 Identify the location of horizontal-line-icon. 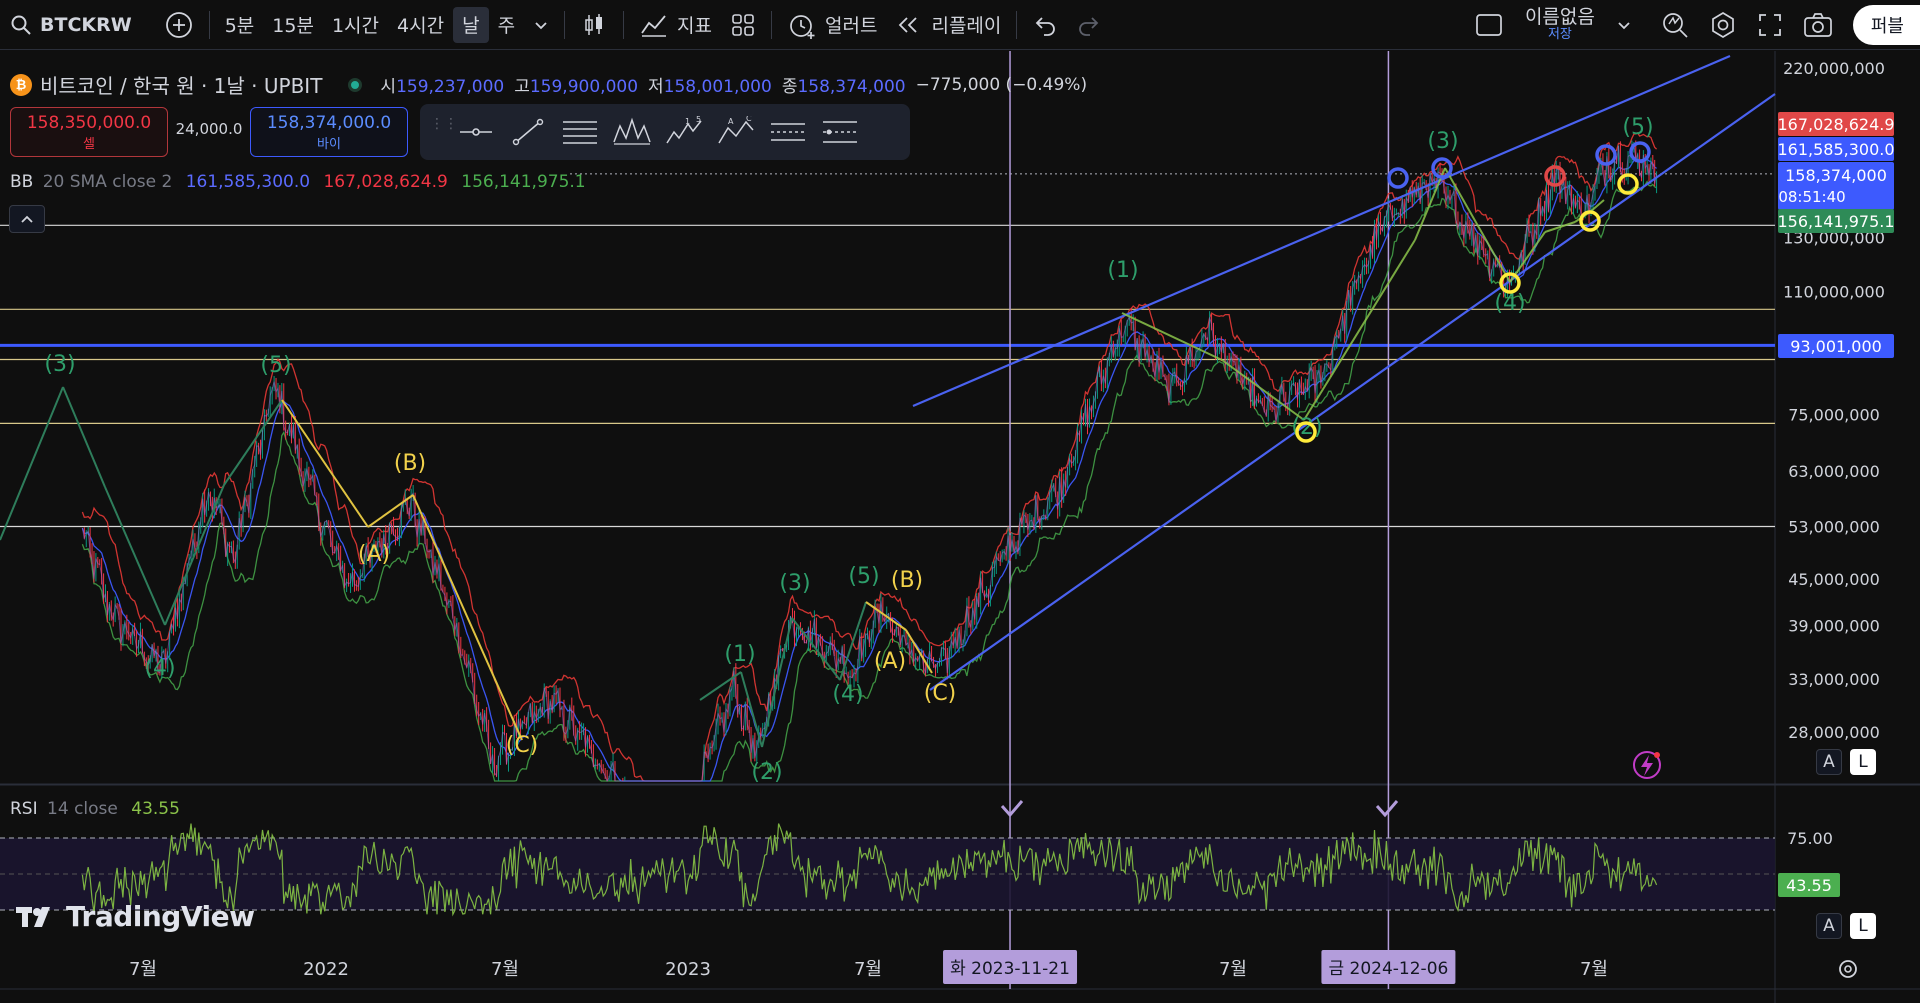
(476, 132).